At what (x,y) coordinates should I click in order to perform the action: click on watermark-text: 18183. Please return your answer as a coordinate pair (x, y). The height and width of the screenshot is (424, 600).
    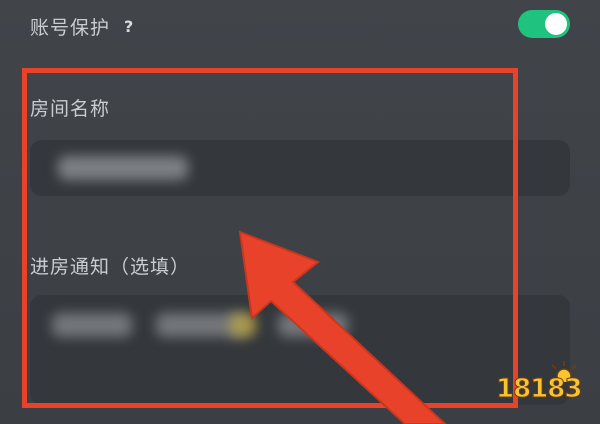
    Looking at the image, I should click on (538, 389).